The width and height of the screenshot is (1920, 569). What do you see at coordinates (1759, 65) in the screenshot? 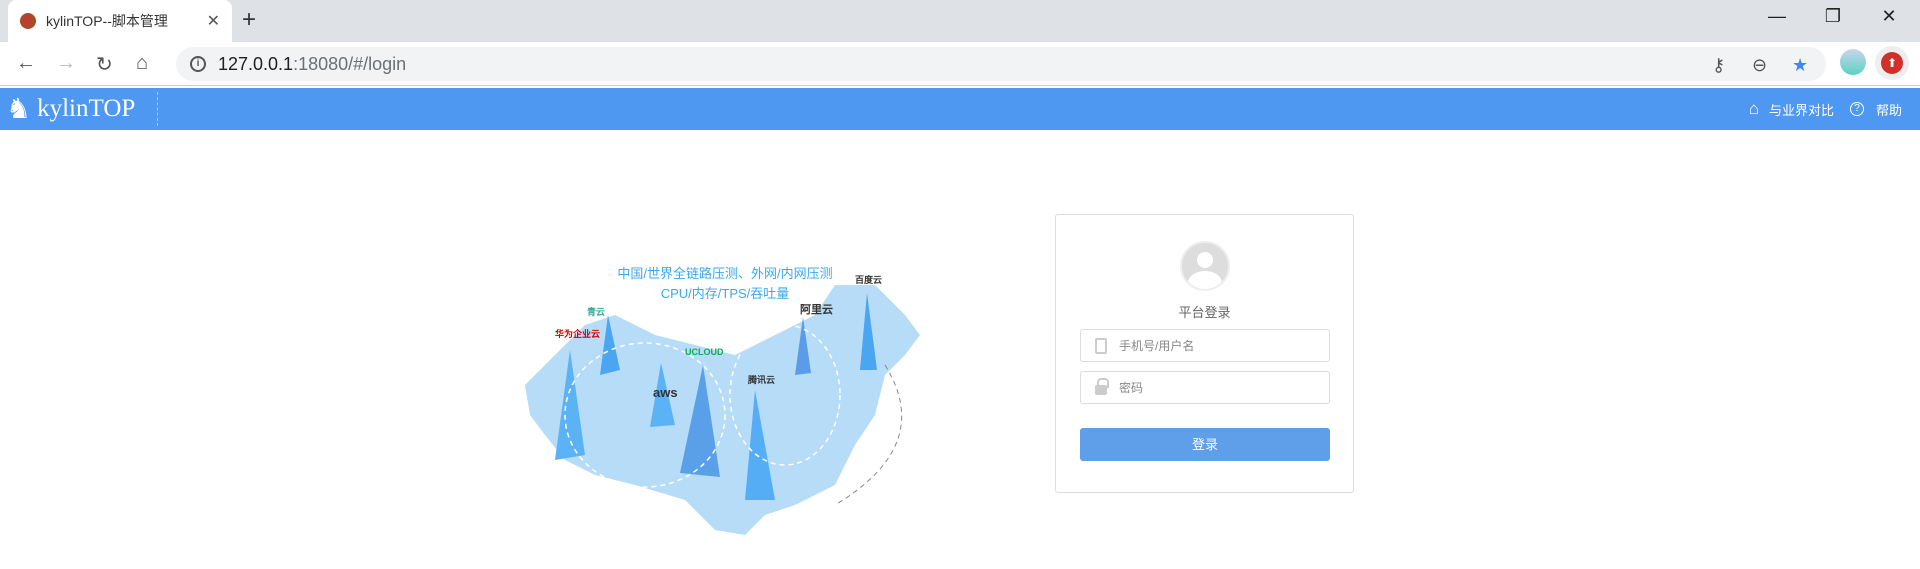
I see `zoom-out-icon: ⊖` at bounding box center [1759, 65].